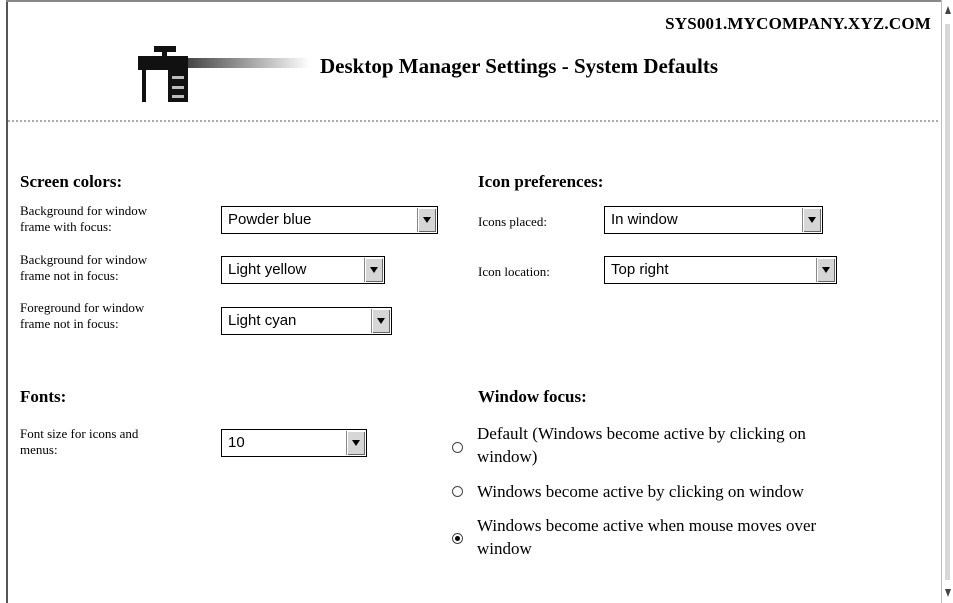 The height and width of the screenshot is (603, 953). I want to click on select-value: Light cyan, so click(262, 320).